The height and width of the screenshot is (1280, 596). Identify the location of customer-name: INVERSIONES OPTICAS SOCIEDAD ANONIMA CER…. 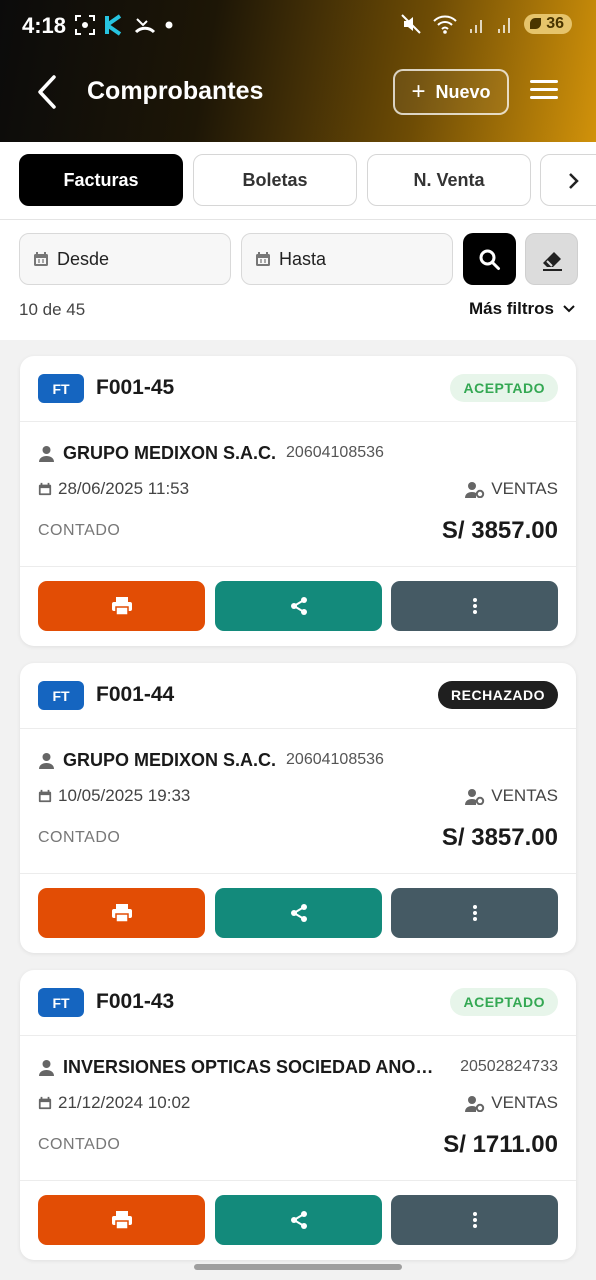
(253, 1066).